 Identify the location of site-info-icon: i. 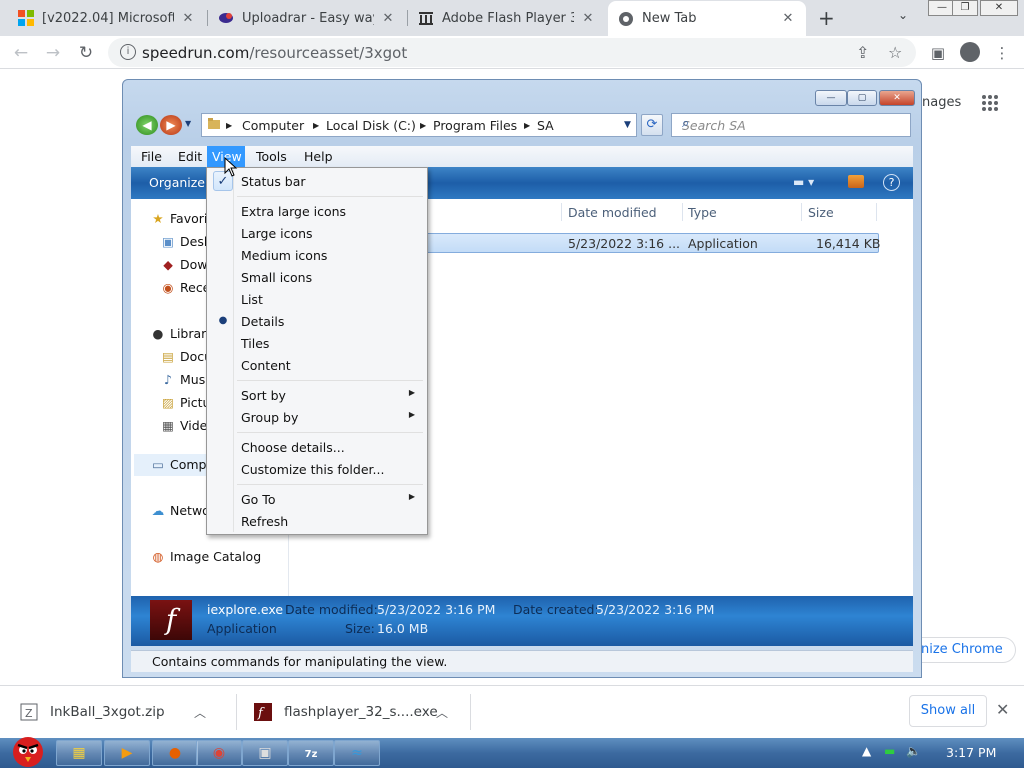
(128, 52).